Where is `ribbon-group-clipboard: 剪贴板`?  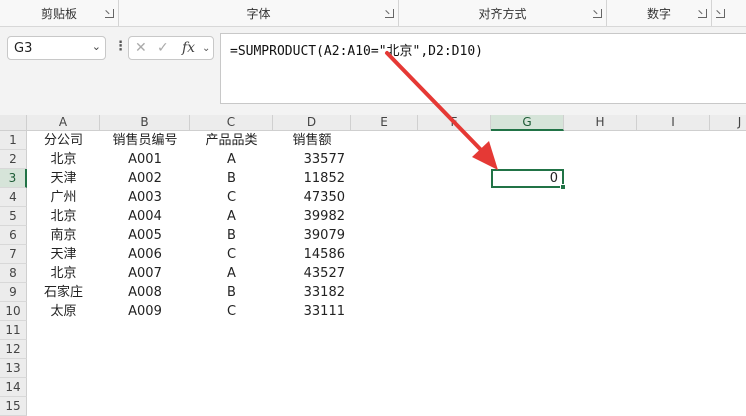 ribbon-group-clipboard: 剪贴板 is located at coordinates (59, 13).